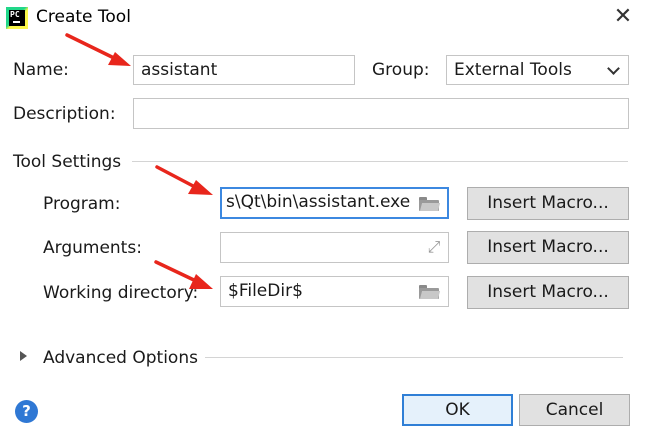  Describe the element at coordinates (184, 180) in the screenshot. I see `annotation-arrow-program` at that location.